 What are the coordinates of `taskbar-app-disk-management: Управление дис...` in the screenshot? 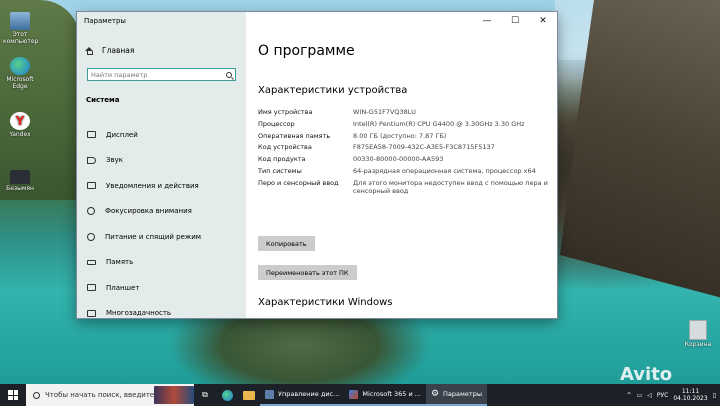 It's located at (302, 395).